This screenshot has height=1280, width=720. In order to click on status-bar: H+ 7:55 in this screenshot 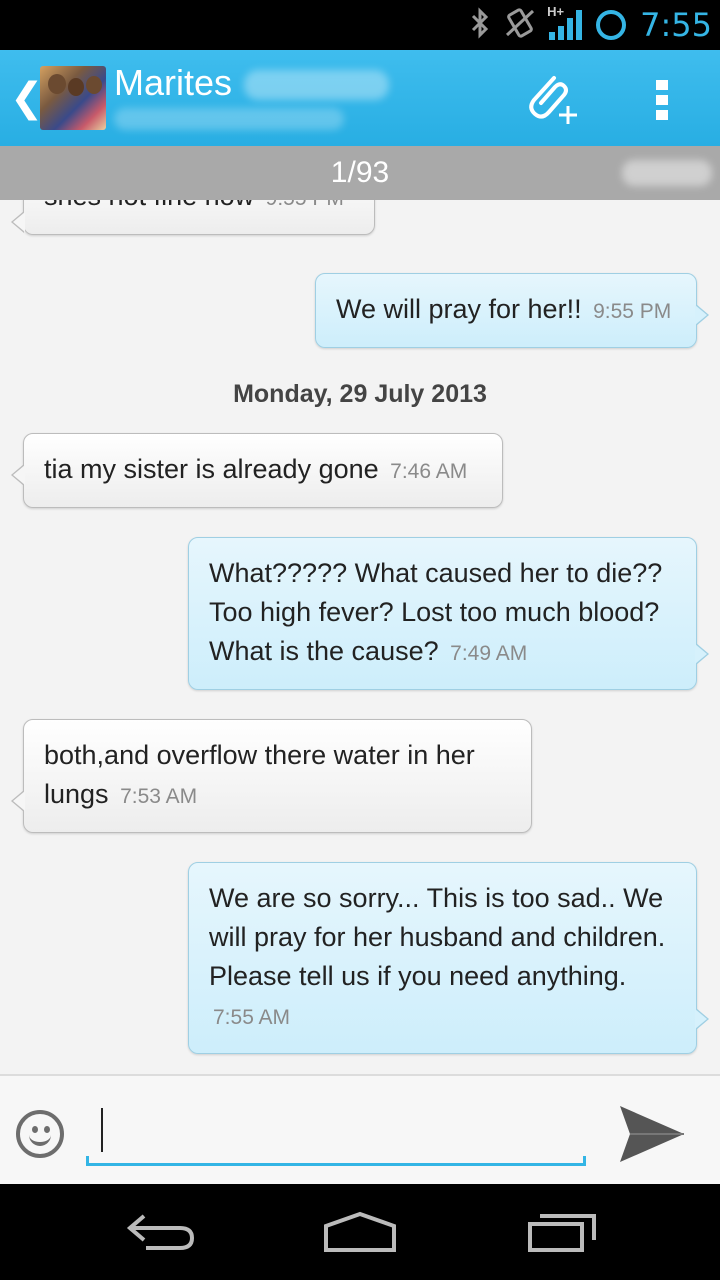, I will do `click(360, 25)`.